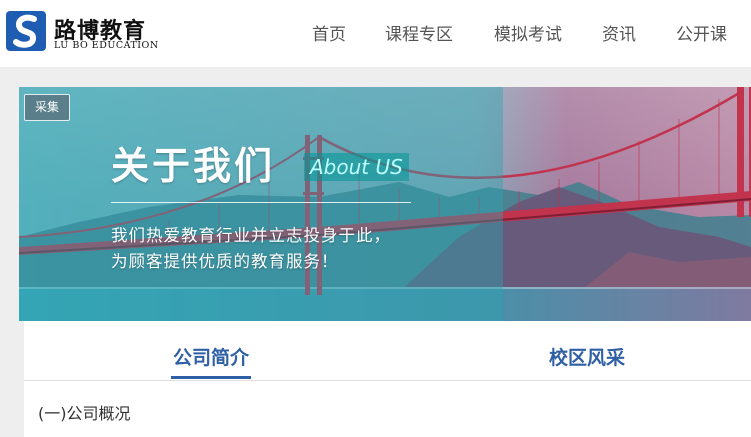 The image size is (751, 437). Describe the element at coordinates (619, 32) in the screenshot. I see `nav-item-news: 资讯` at that location.